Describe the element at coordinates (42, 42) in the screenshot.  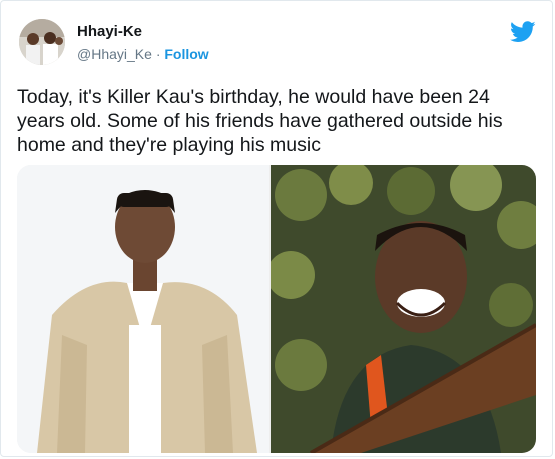
I see `avatar` at that location.